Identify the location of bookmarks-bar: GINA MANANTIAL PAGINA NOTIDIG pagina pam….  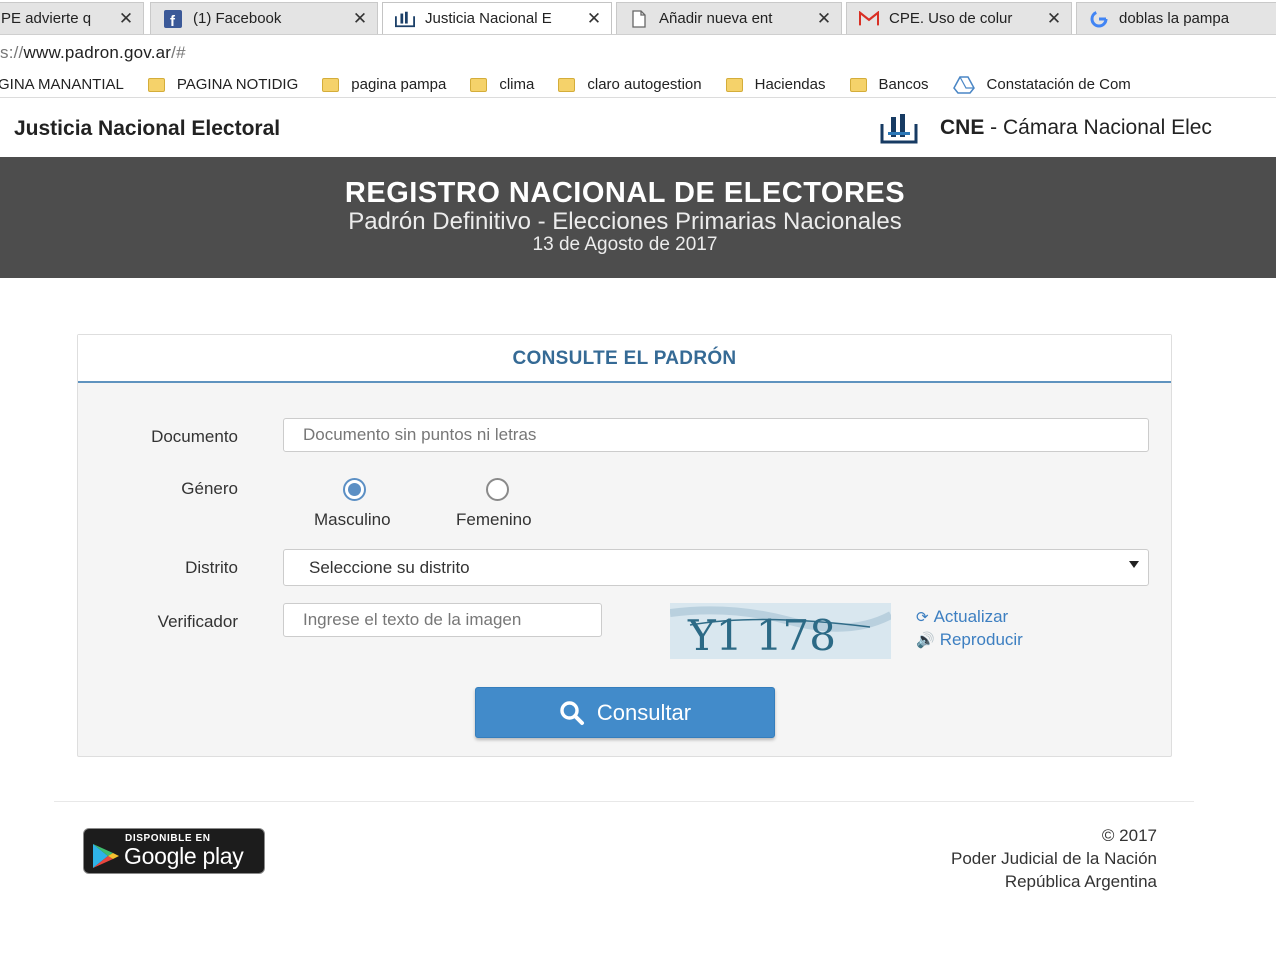
(638, 85).